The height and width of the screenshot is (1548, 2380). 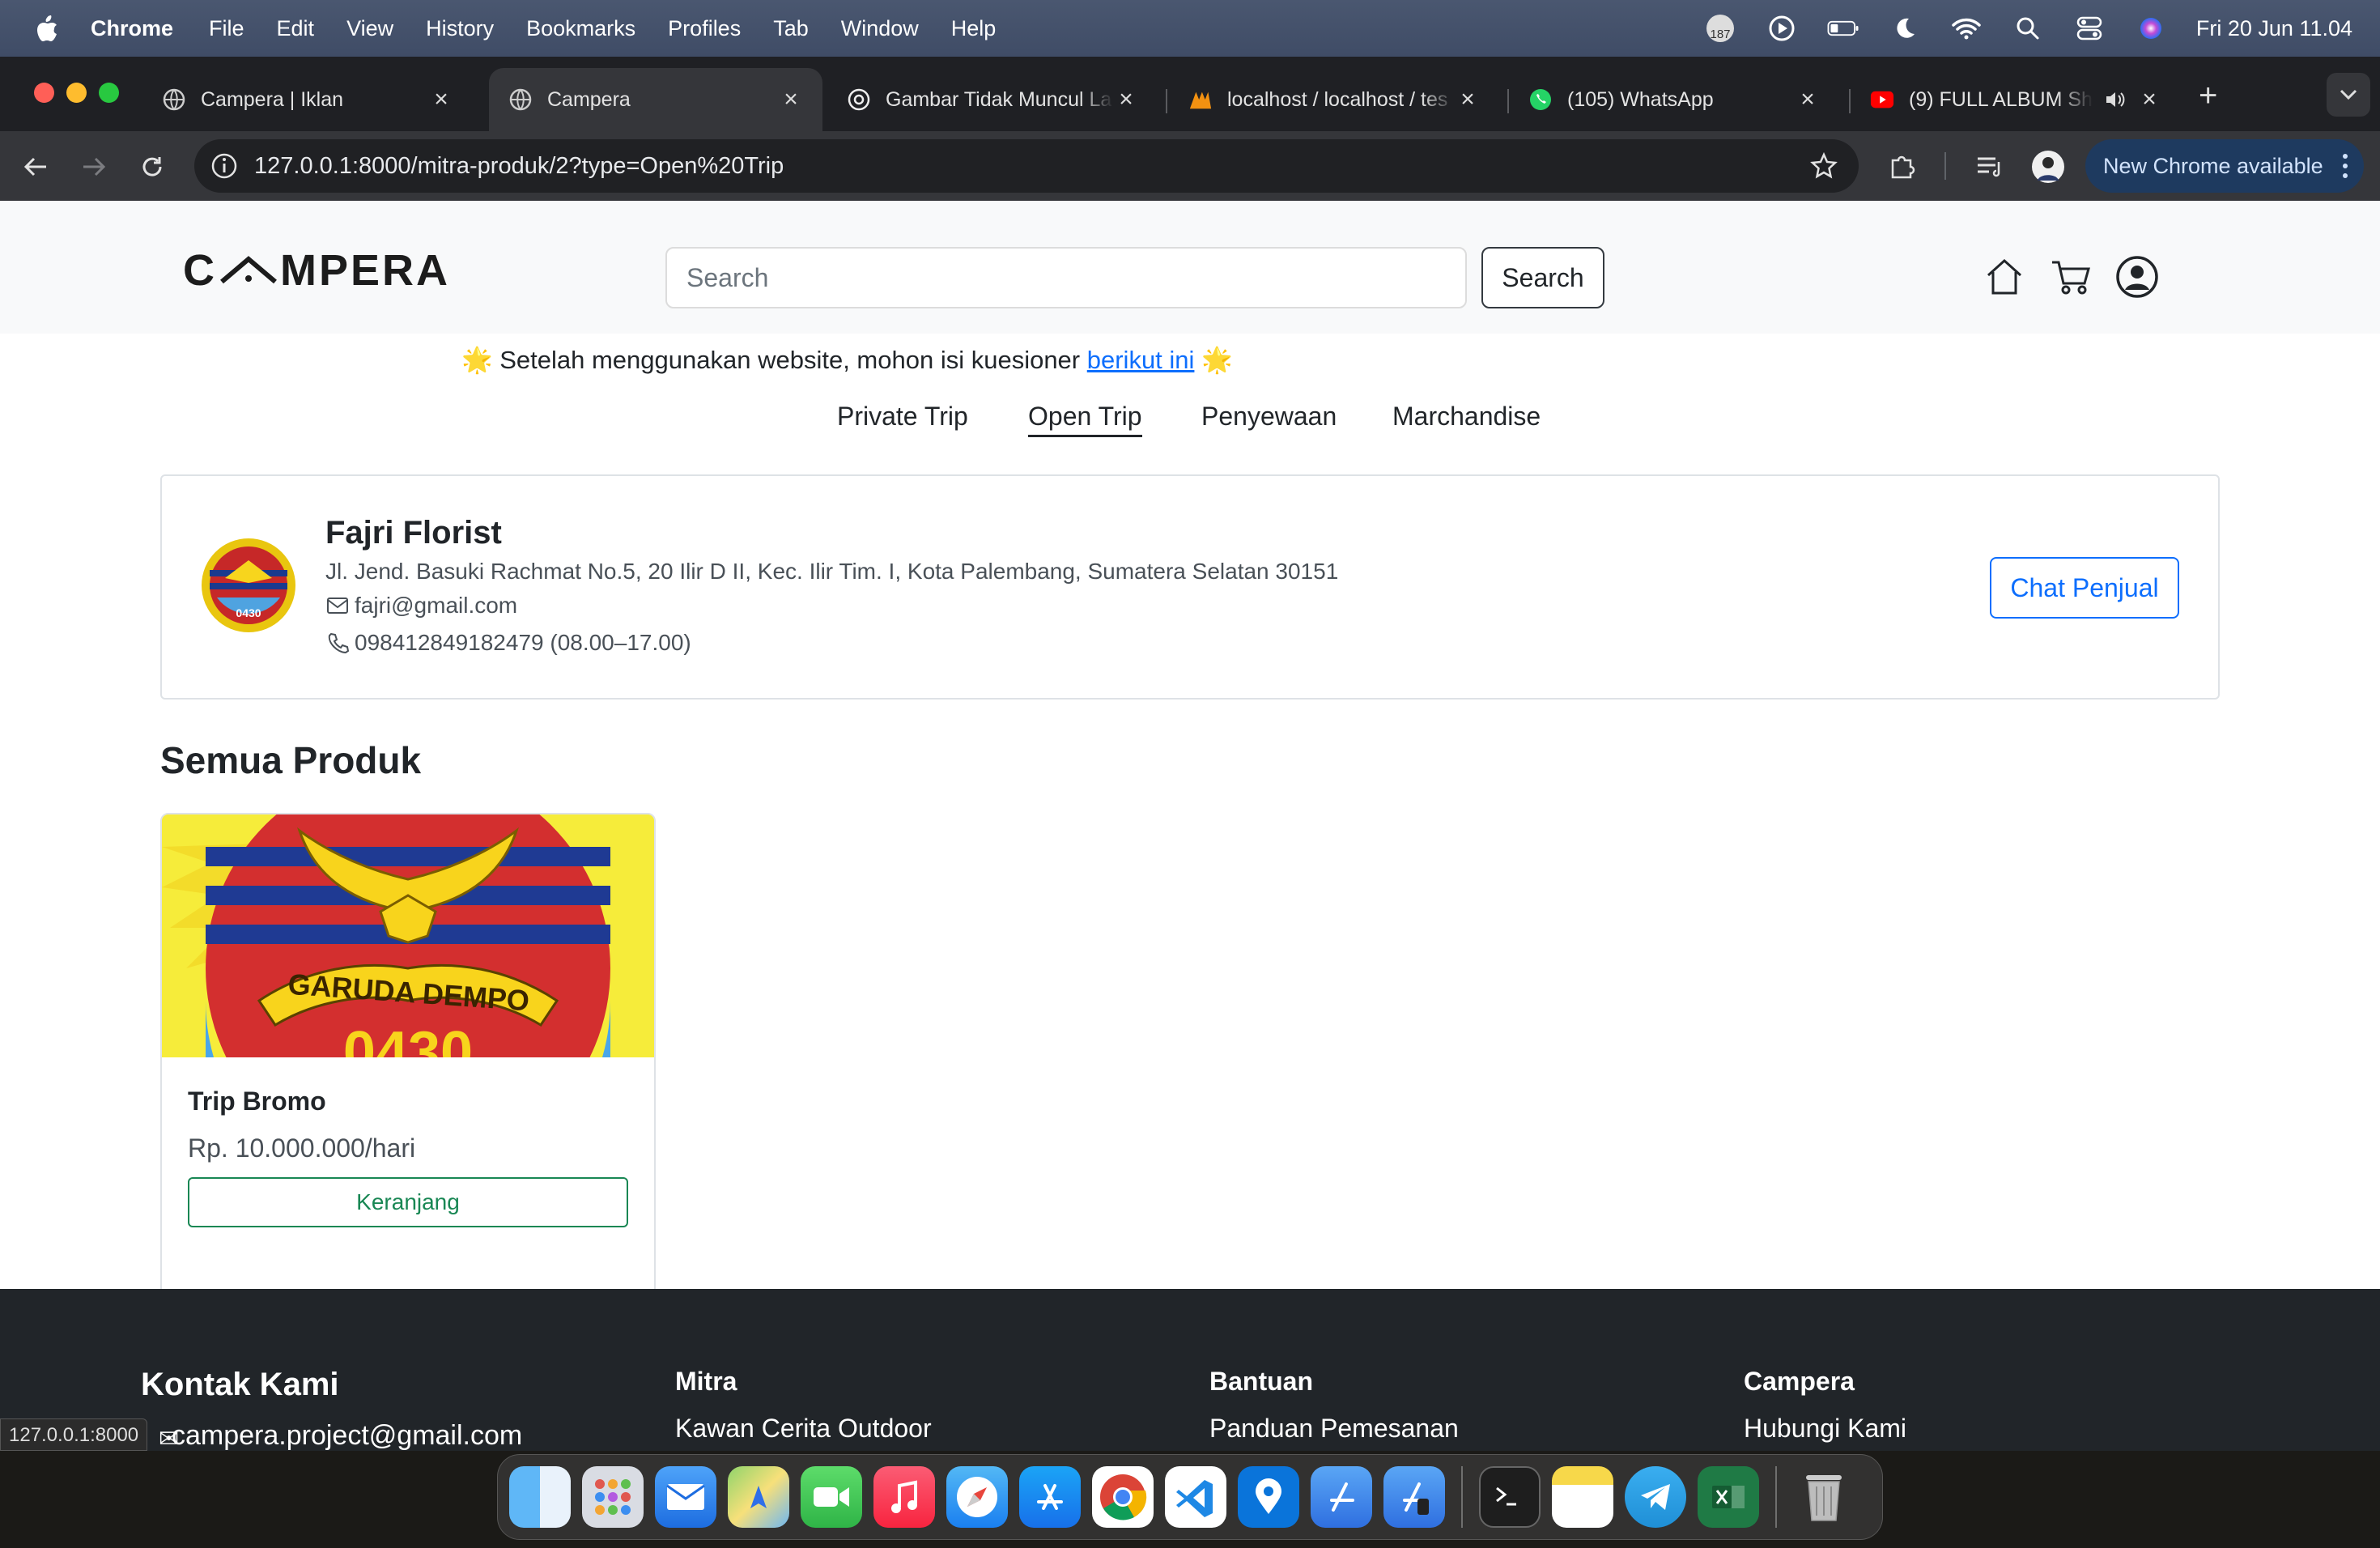 What do you see at coordinates (224, 168) in the screenshot?
I see `site-info-icon` at bounding box center [224, 168].